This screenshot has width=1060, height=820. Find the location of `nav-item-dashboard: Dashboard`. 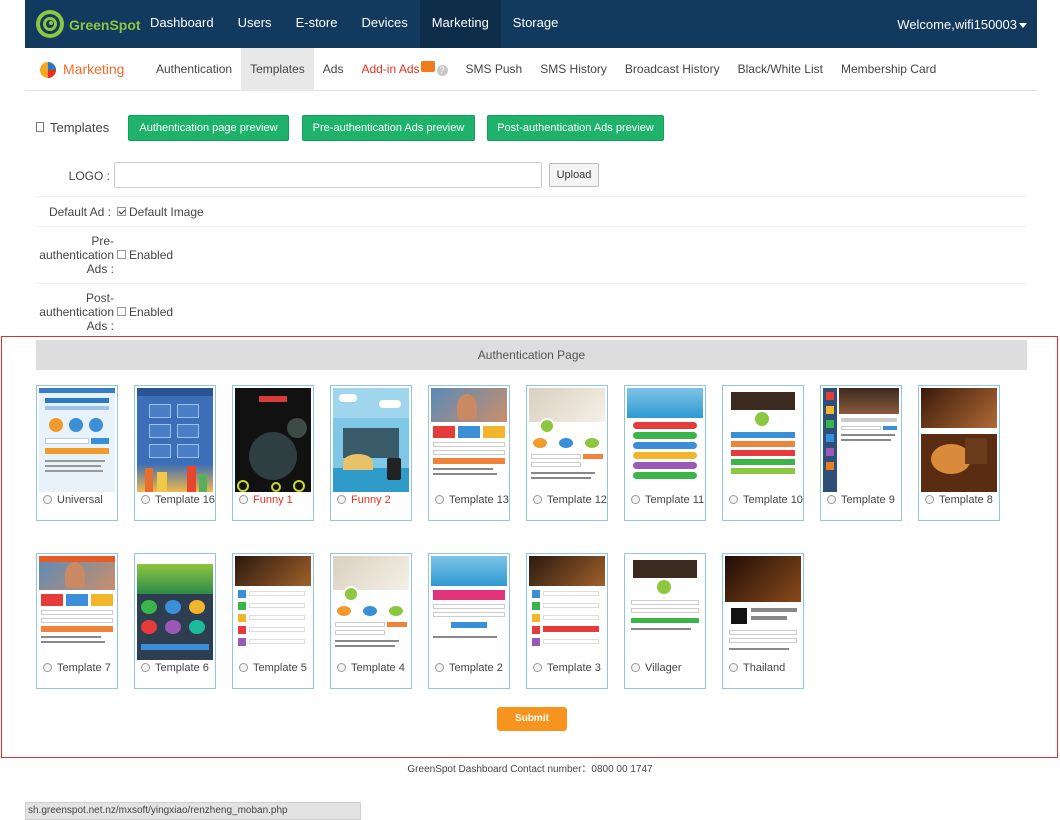

nav-item-dashboard: Dashboard is located at coordinates (182, 24).